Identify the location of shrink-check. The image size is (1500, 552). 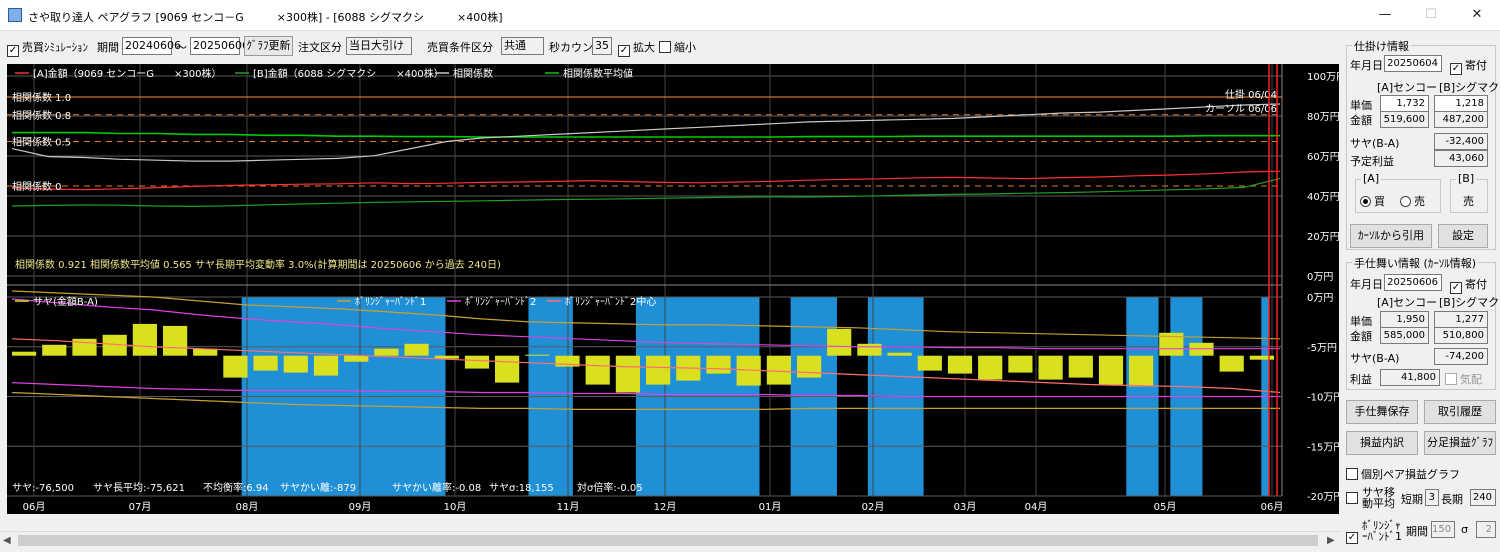
(665, 47).